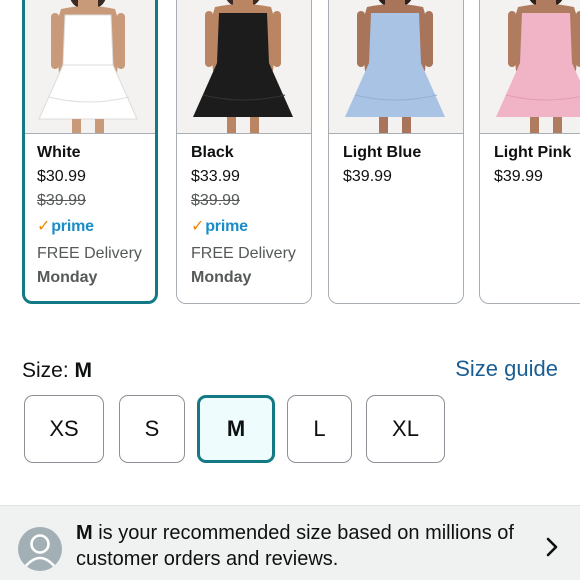  I want to click on variant-image-black, so click(244, 67).